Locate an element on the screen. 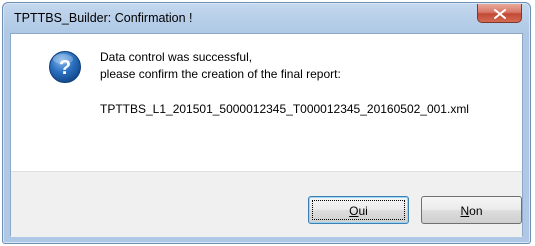  no-button-label: Non is located at coordinates (471, 211).